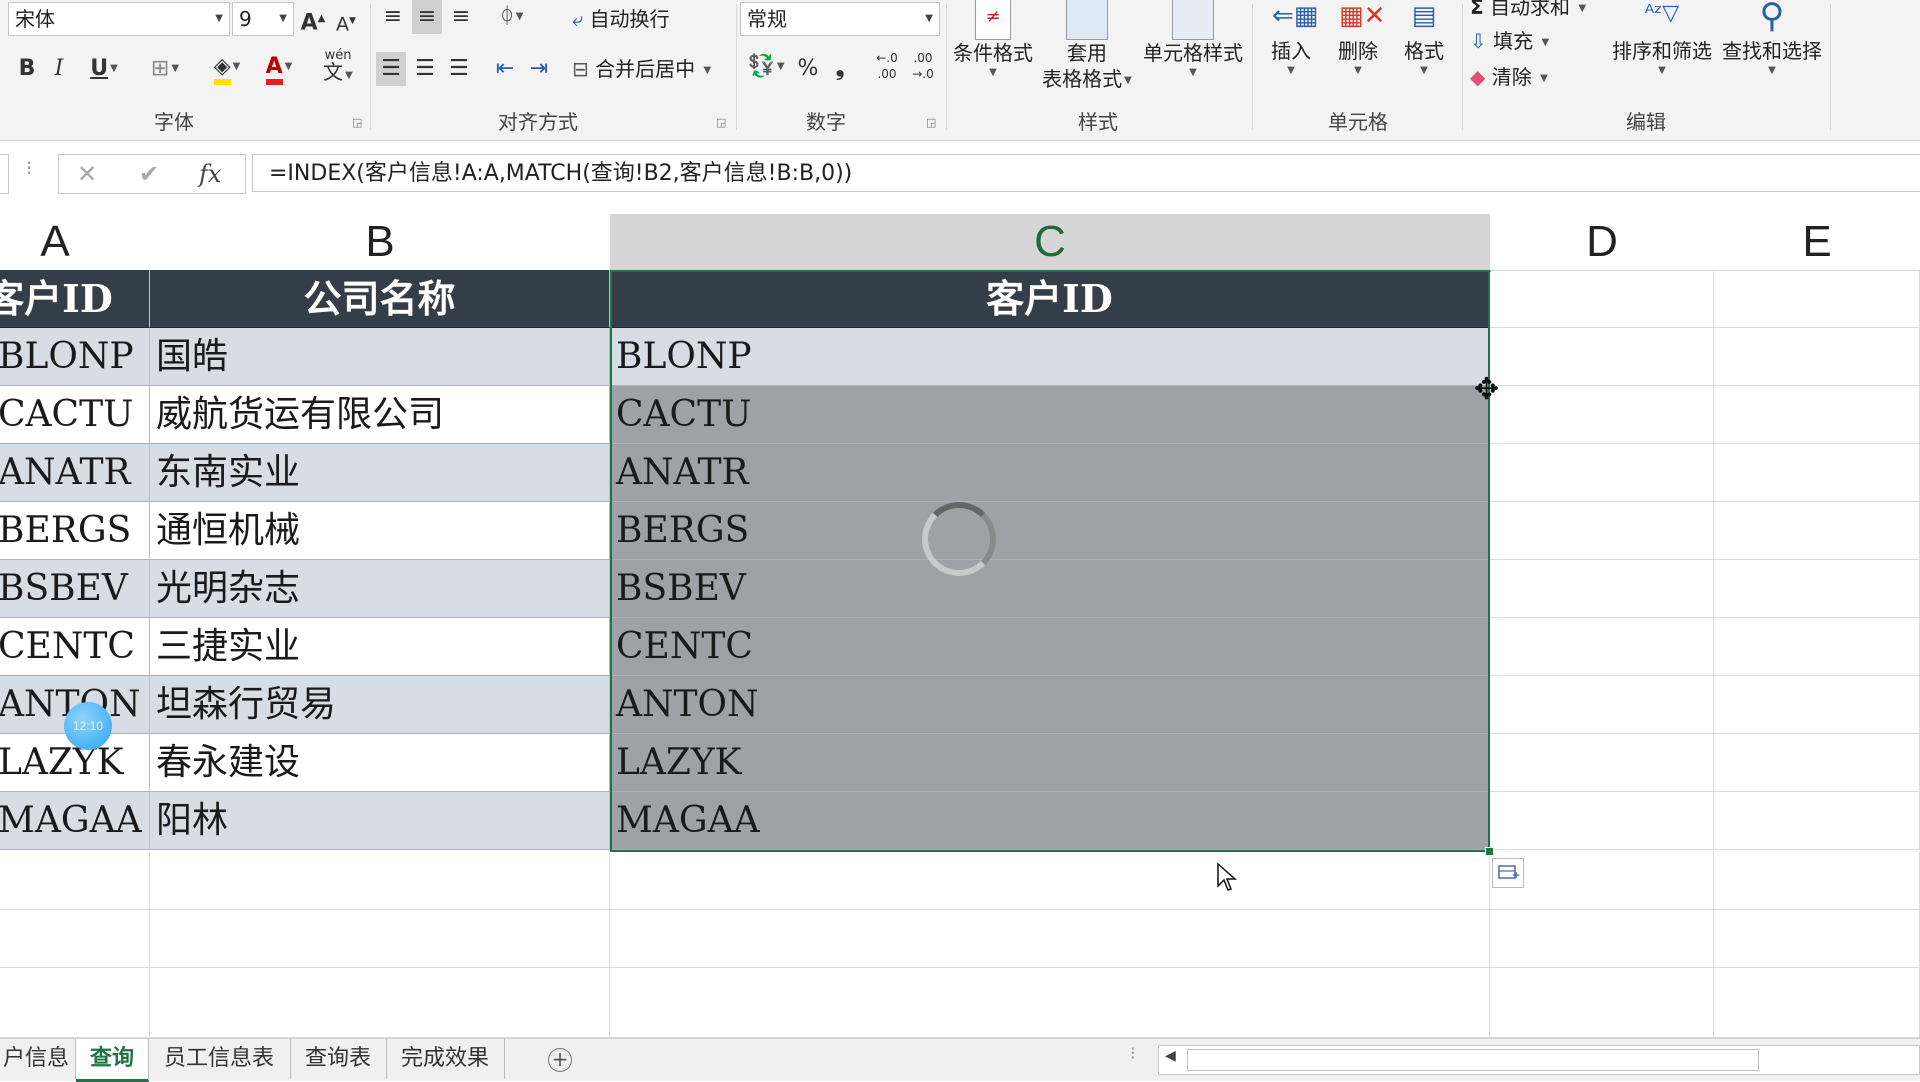 This screenshot has height=1082, width=1920. I want to click on comma-style-button: ❟, so click(840, 69).